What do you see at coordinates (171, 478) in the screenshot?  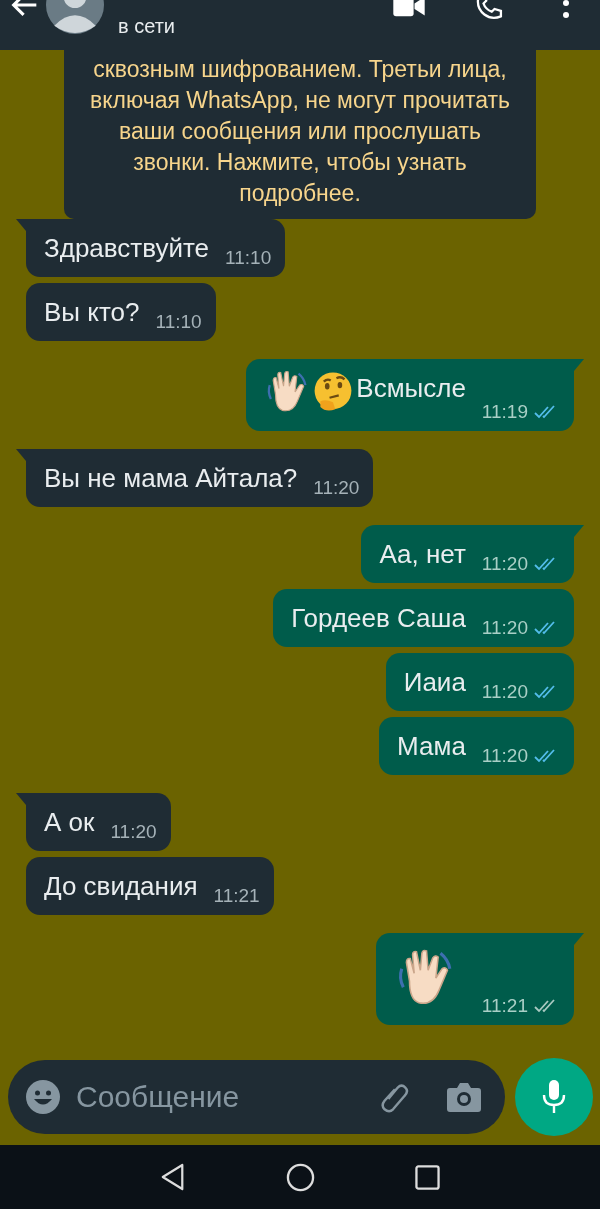 I see `message-text: Вы не мама Айтала?` at bounding box center [171, 478].